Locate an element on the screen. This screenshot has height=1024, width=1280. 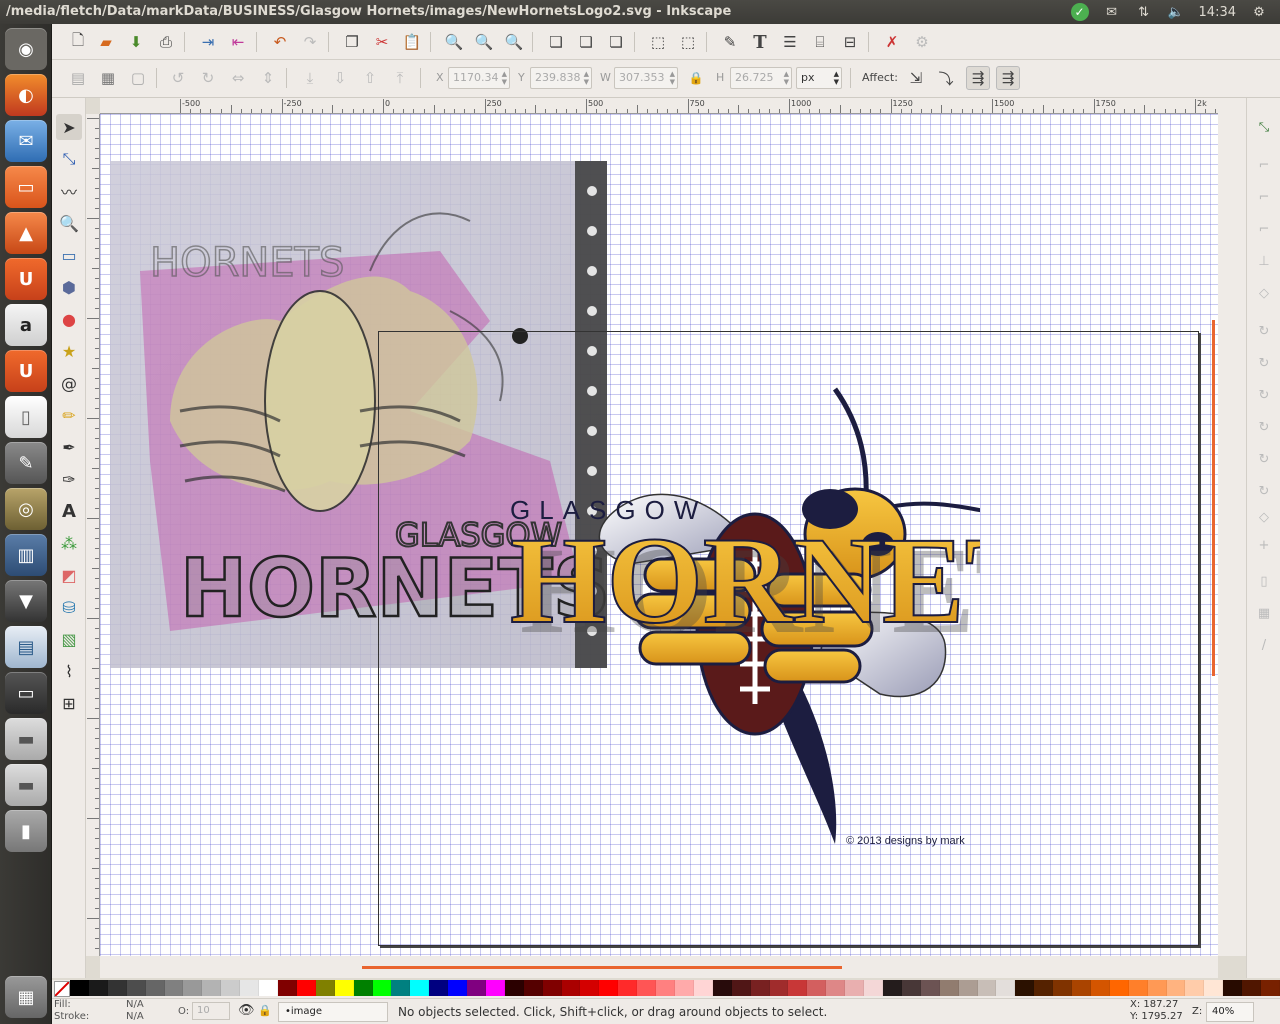
save-icon: ⬇ is located at coordinates (136, 42).